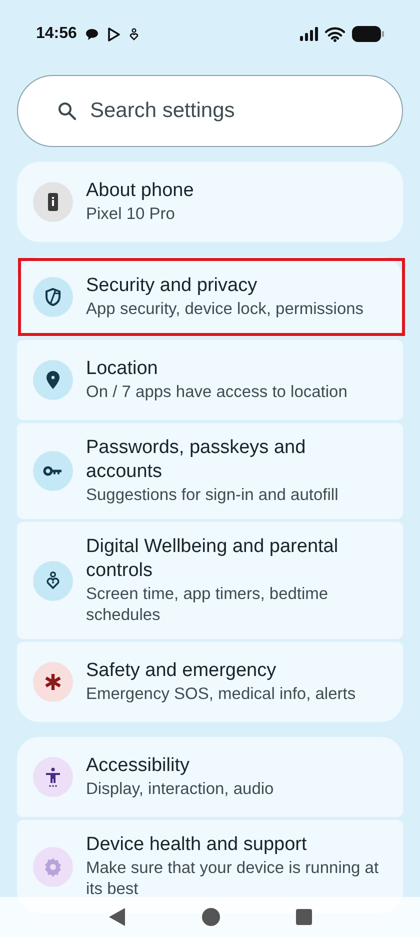  What do you see at coordinates (213, 495) in the screenshot?
I see `item-subtitle: Suggestions for sign-in and autofill` at bounding box center [213, 495].